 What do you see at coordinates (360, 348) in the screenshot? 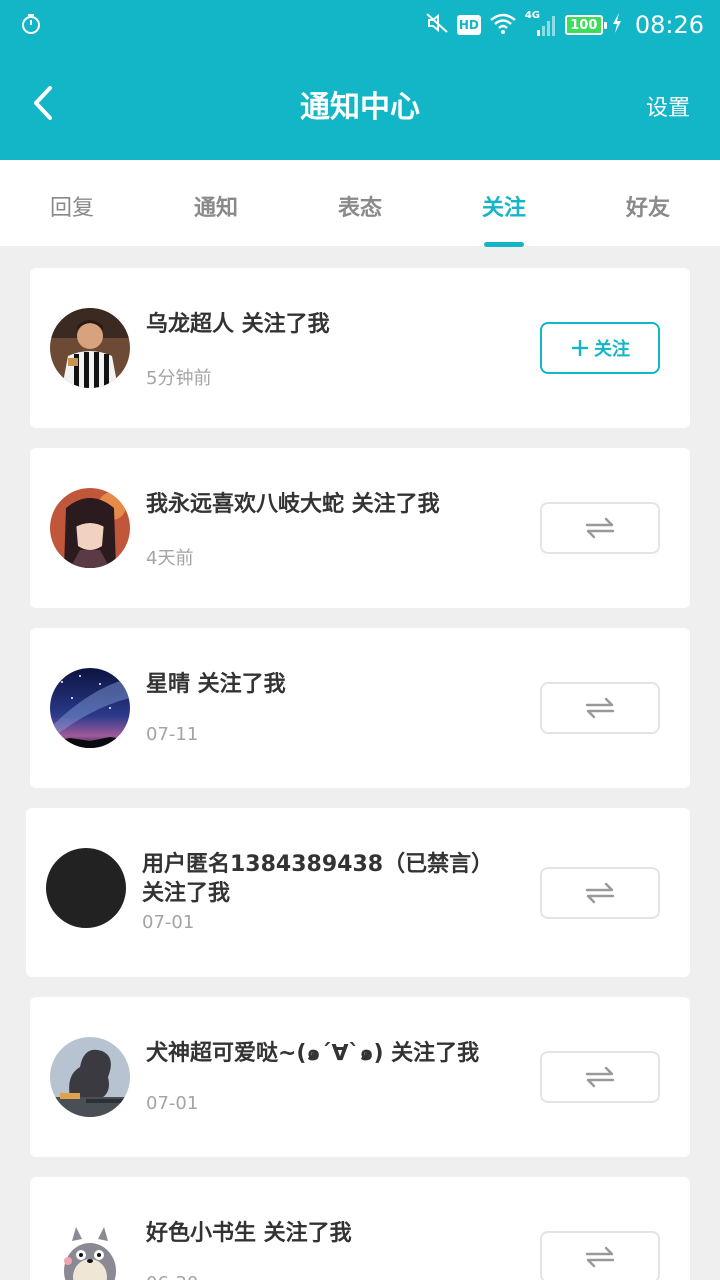
I see `list-item: 乌龙超人 关注了我 5分钟前 关注` at bounding box center [360, 348].